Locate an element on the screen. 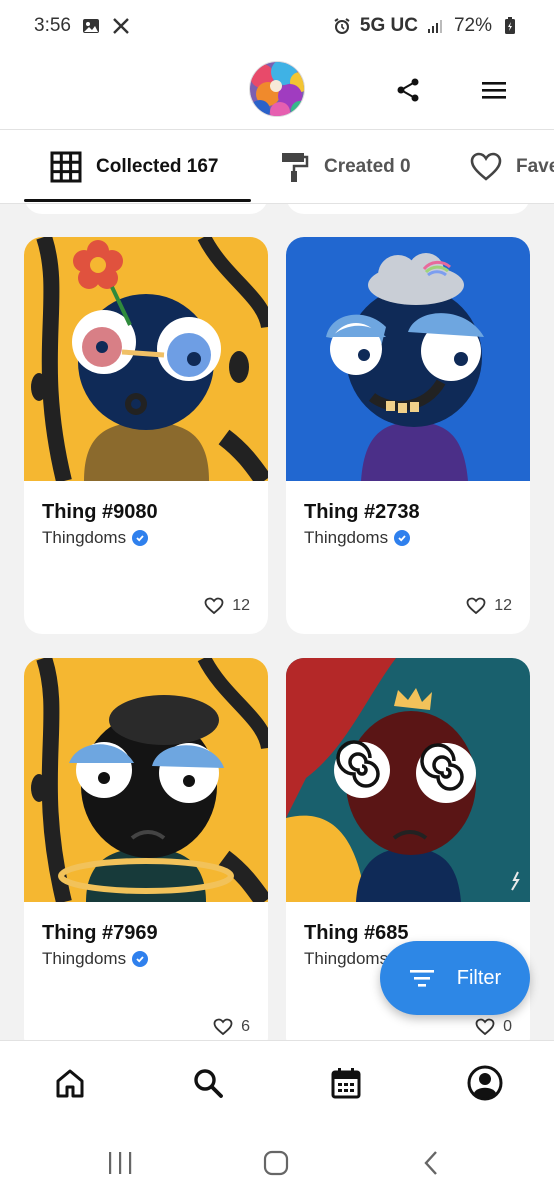 The height and width of the screenshot is (1200, 554). like-count: 0 is located at coordinates (507, 1026).